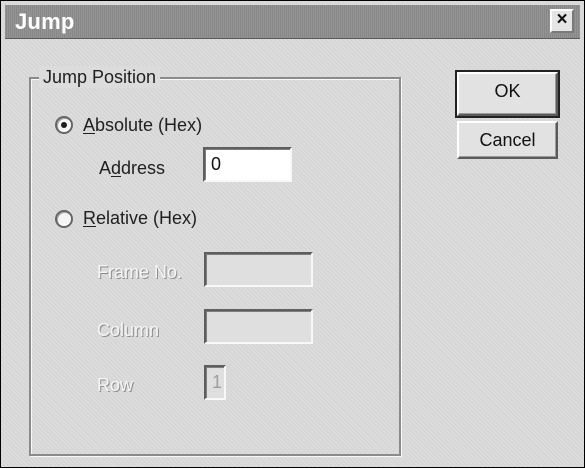 The width and height of the screenshot is (585, 469). I want to click on ok-button: OK, so click(507, 94).